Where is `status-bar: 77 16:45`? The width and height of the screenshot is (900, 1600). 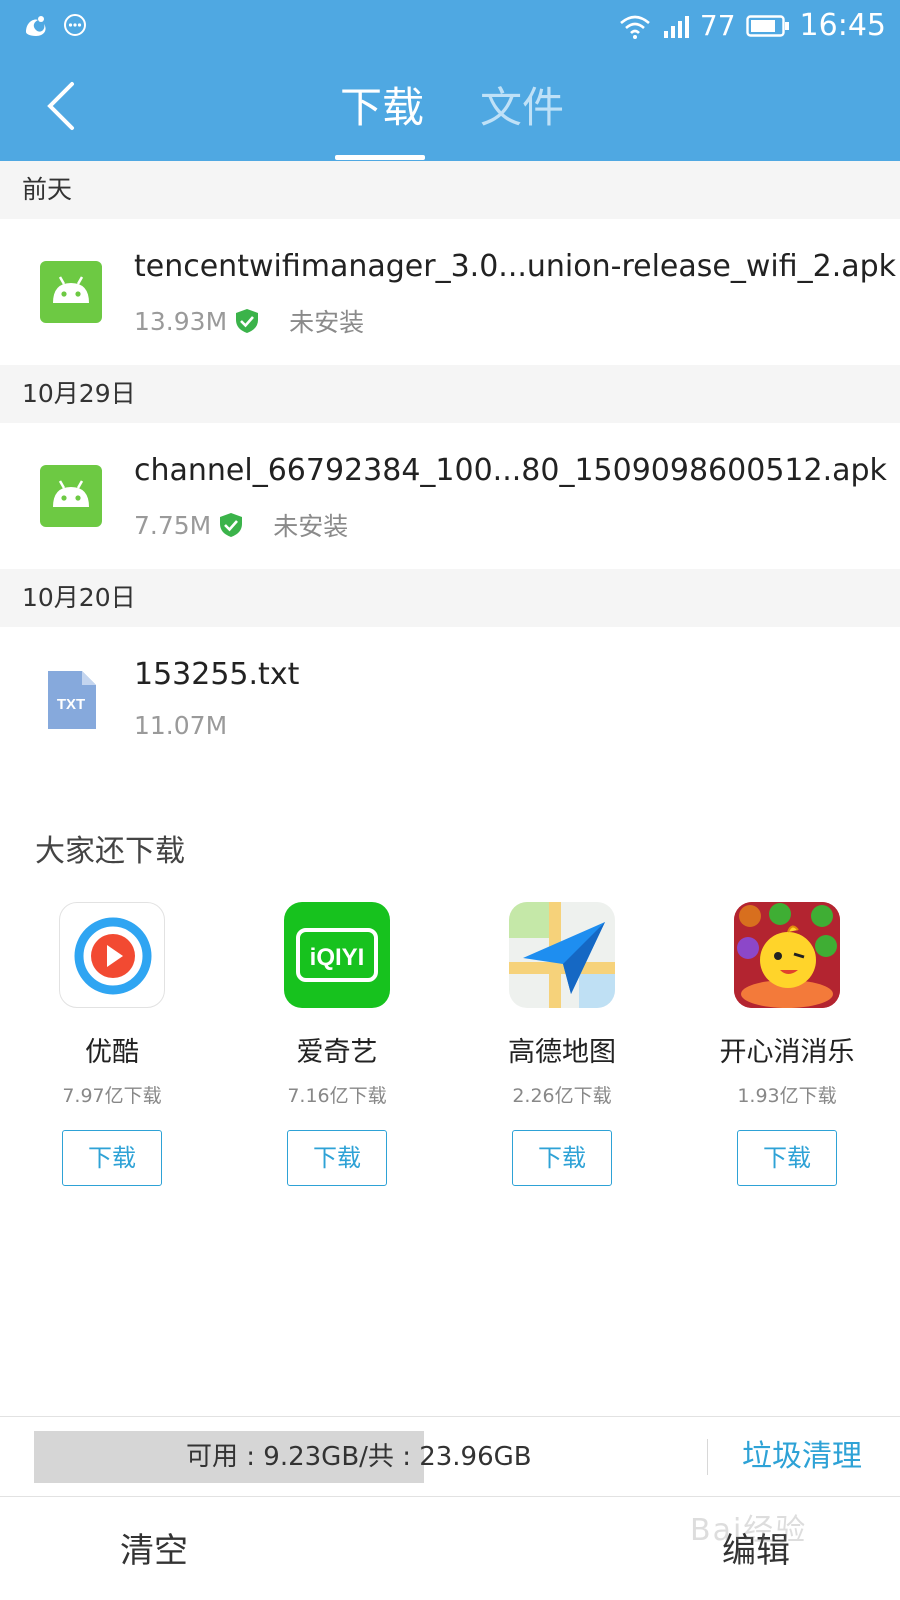 status-bar: 77 16:45 is located at coordinates (450, 26).